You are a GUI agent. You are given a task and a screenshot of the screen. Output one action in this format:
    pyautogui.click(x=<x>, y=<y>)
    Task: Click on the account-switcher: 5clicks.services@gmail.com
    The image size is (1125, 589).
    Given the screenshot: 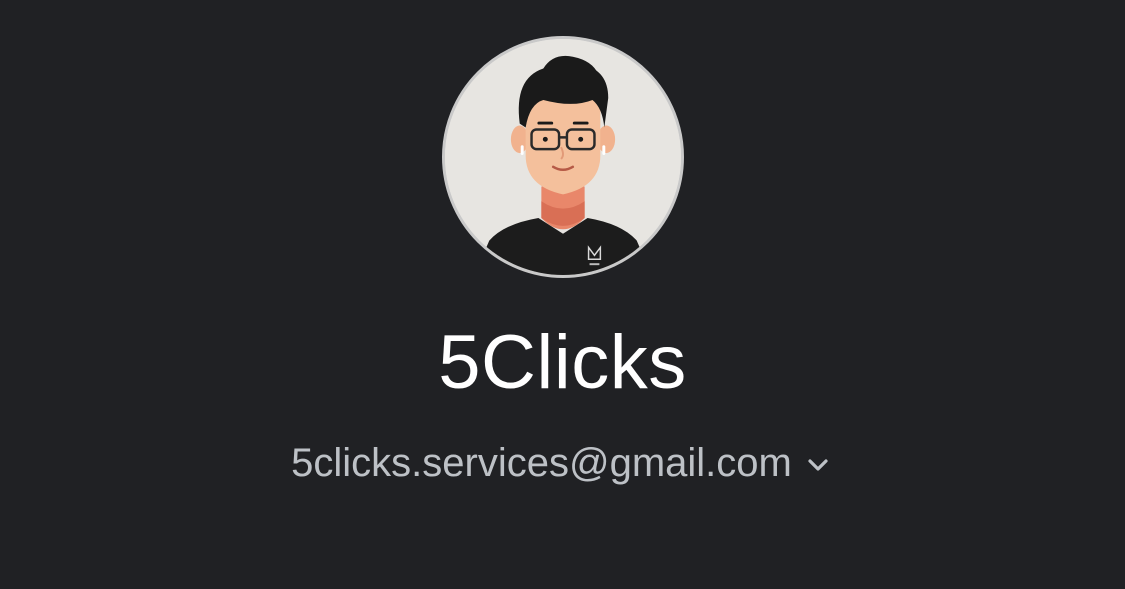 What is the action you would take?
    pyautogui.click(x=562, y=463)
    